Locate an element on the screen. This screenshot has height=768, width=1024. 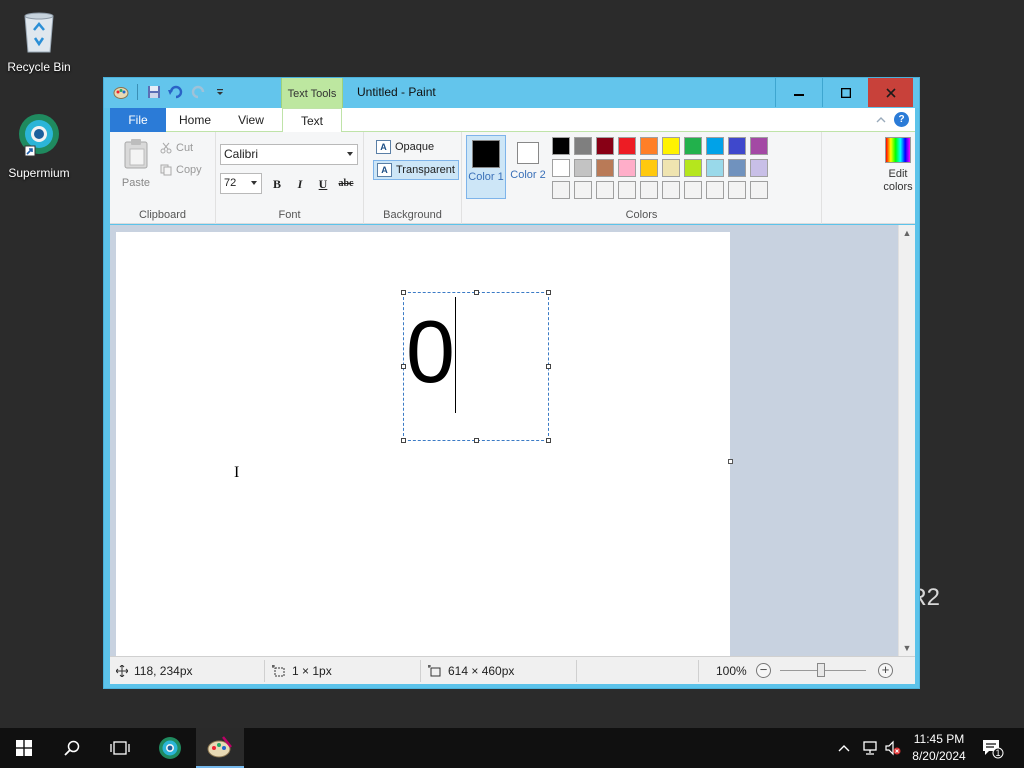
recycle-bin-icon is located at coordinates (39, 32).